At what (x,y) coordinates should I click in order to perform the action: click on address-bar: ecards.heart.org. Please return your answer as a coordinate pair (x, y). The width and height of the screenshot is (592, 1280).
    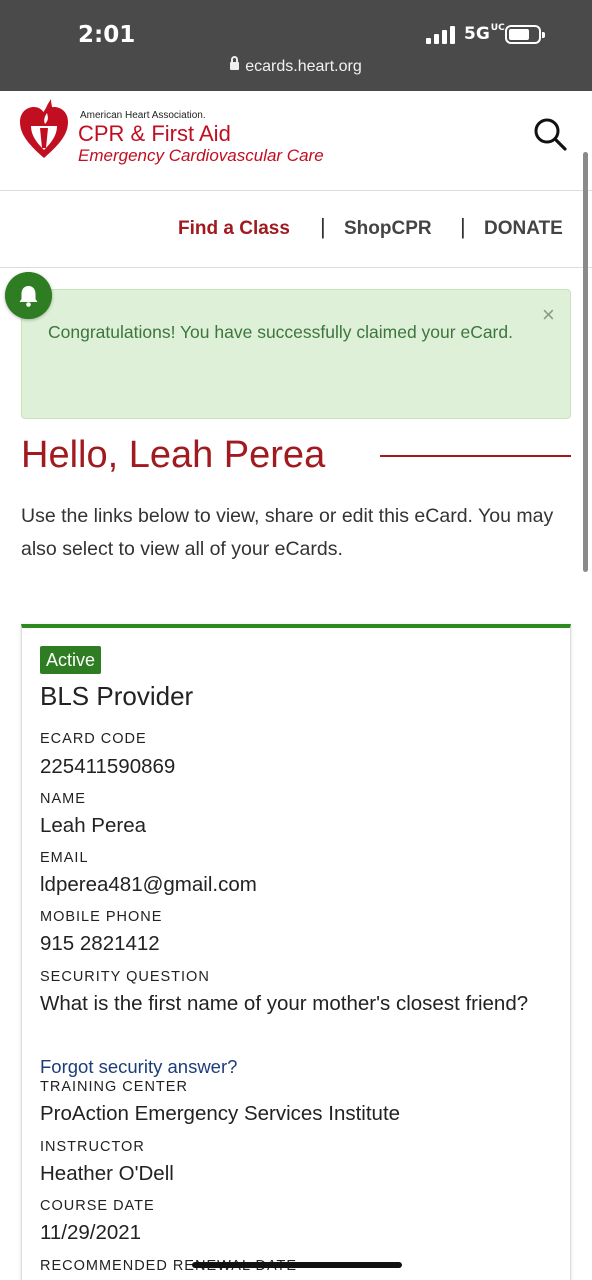
    Looking at the image, I should click on (296, 66).